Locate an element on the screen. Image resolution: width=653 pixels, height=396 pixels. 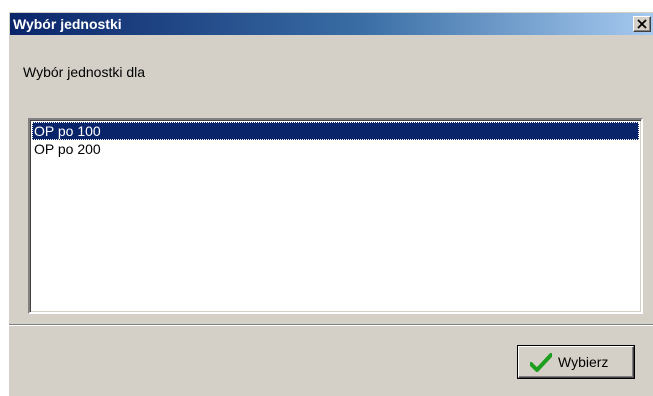
title-bar: Wybór jednostki is located at coordinates (331, 24).